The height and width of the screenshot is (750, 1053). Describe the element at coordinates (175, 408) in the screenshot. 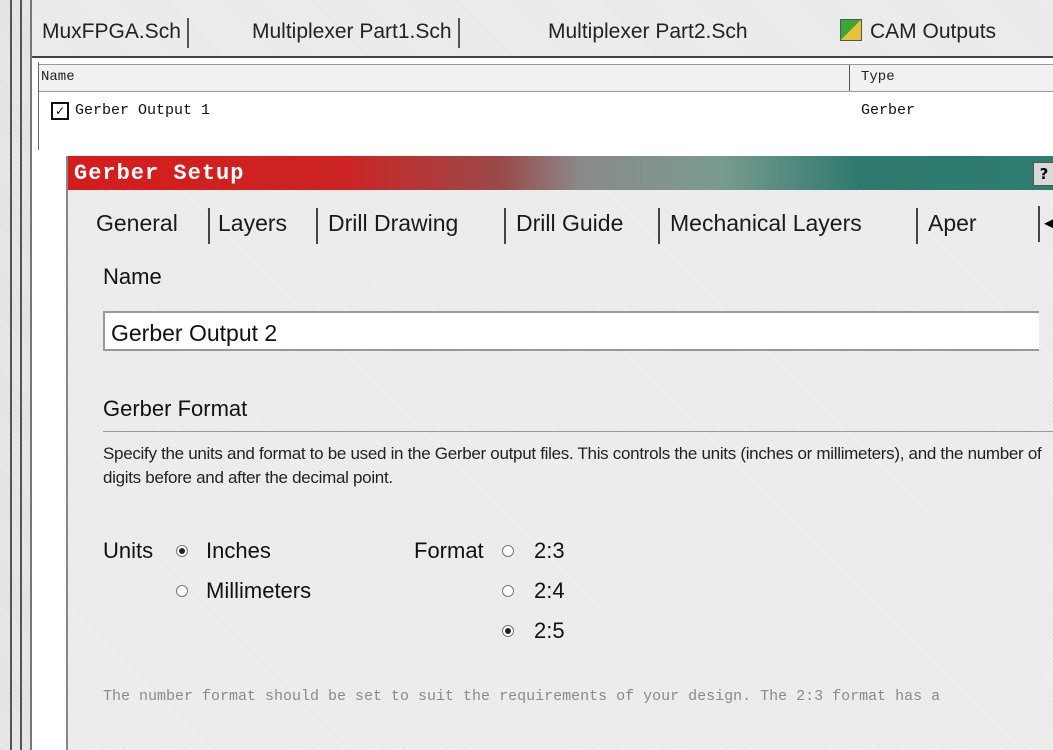

I see `section-title-gerber-format: Gerber Format` at that location.